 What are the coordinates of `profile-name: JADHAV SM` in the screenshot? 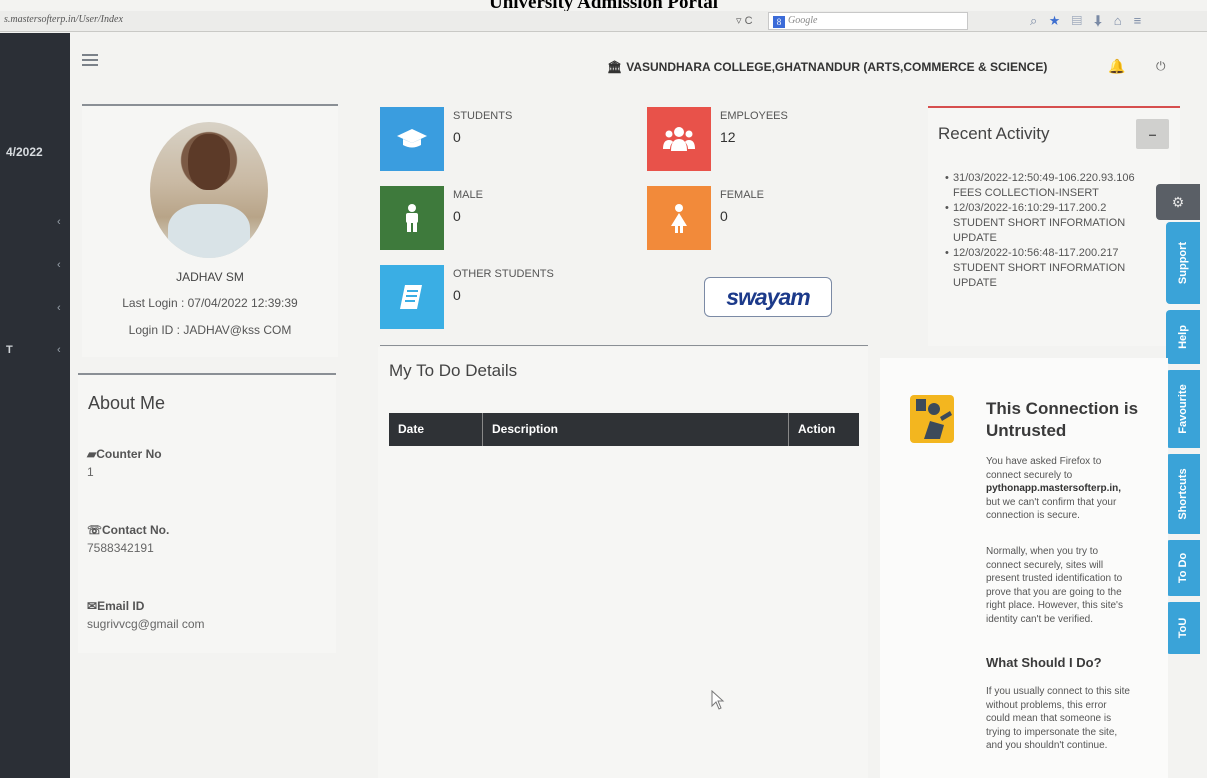 It's located at (210, 277).